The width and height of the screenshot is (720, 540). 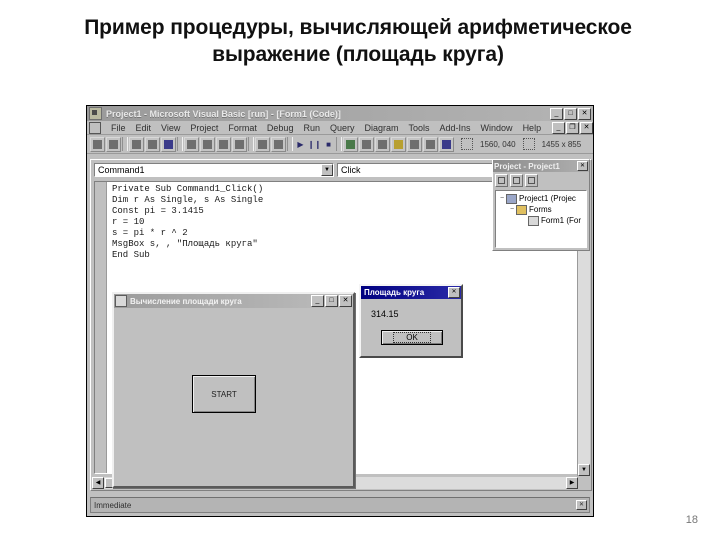 What do you see at coordinates (381, 128) in the screenshot?
I see `menu-item-diagram: Diagram` at bounding box center [381, 128].